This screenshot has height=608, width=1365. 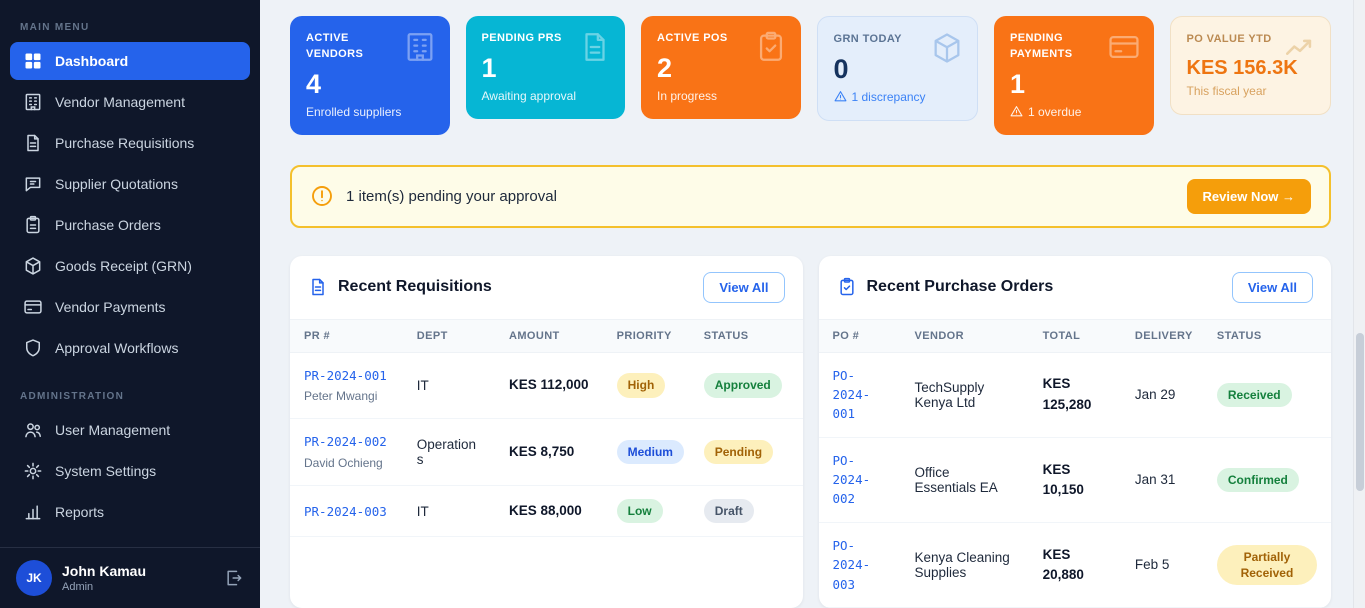 I want to click on stat-value: 4, so click(x=314, y=83).